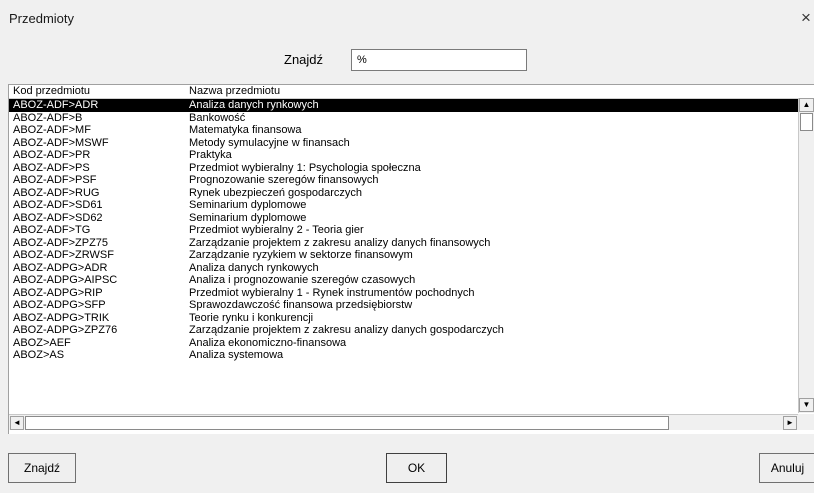 The height and width of the screenshot is (493, 814). What do you see at coordinates (403, 218) in the screenshot?
I see `list-row: ABOZ-ADF>SD62 Seminarium dyplomowe` at bounding box center [403, 218].